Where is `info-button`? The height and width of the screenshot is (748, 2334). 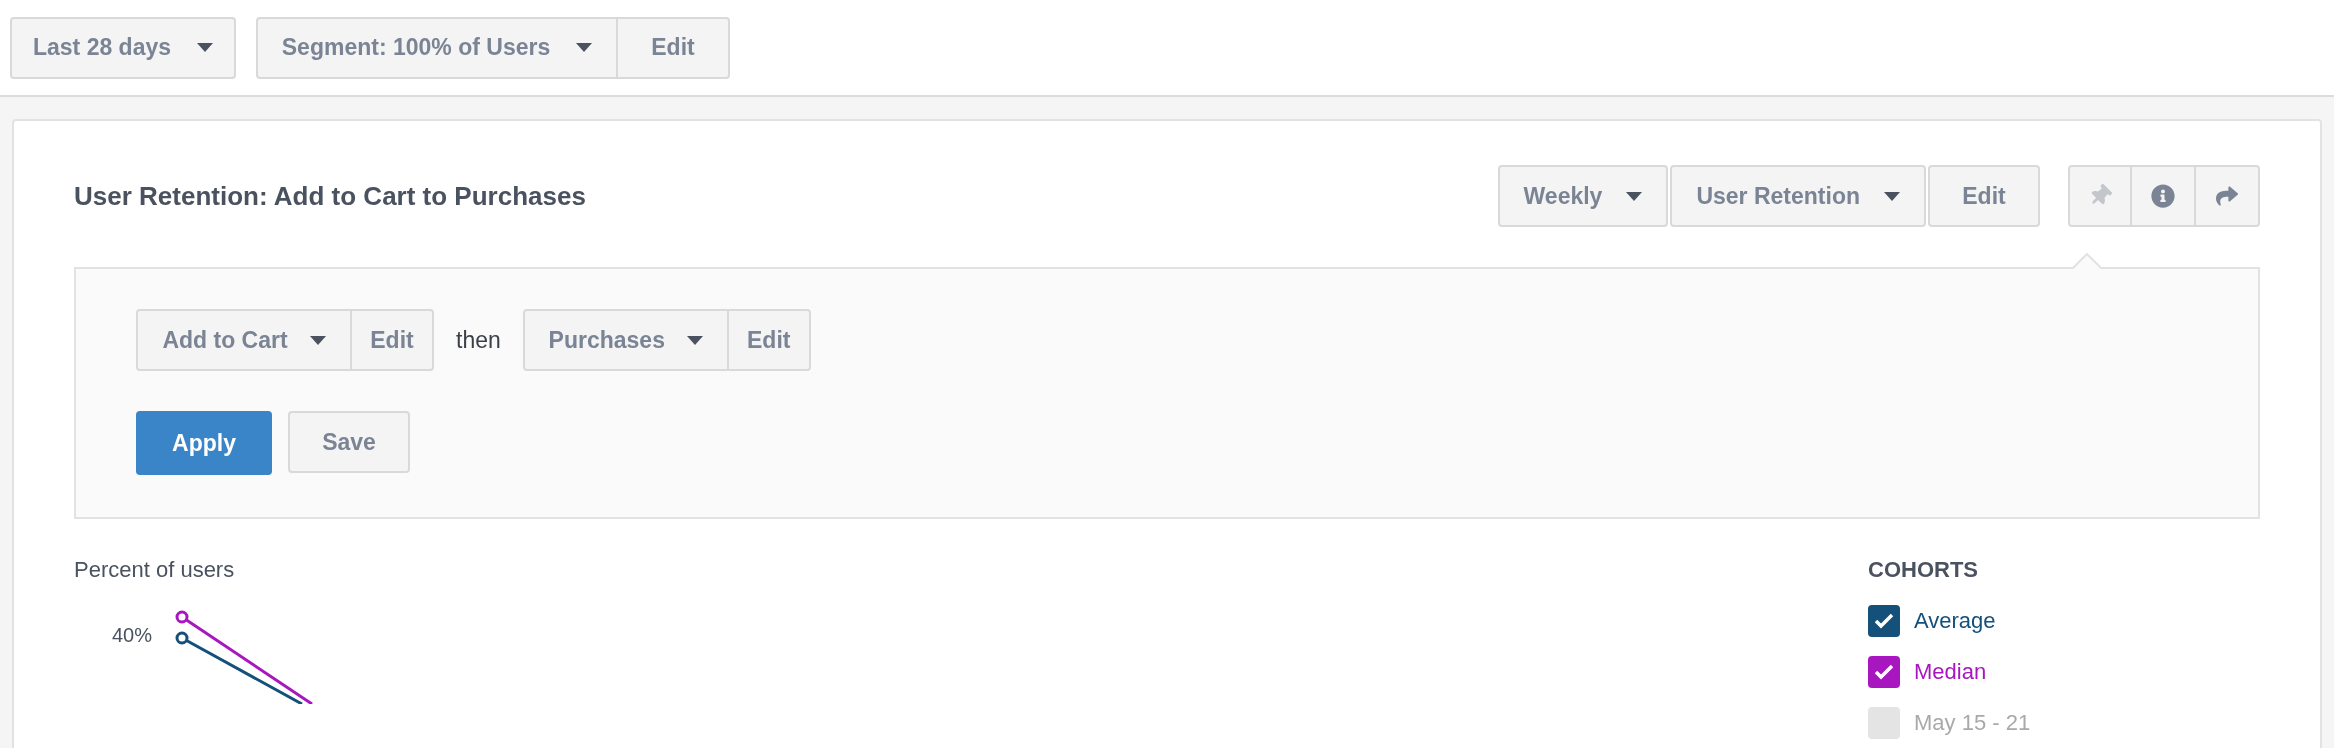
info-button is located at coordinates (2164, 196).